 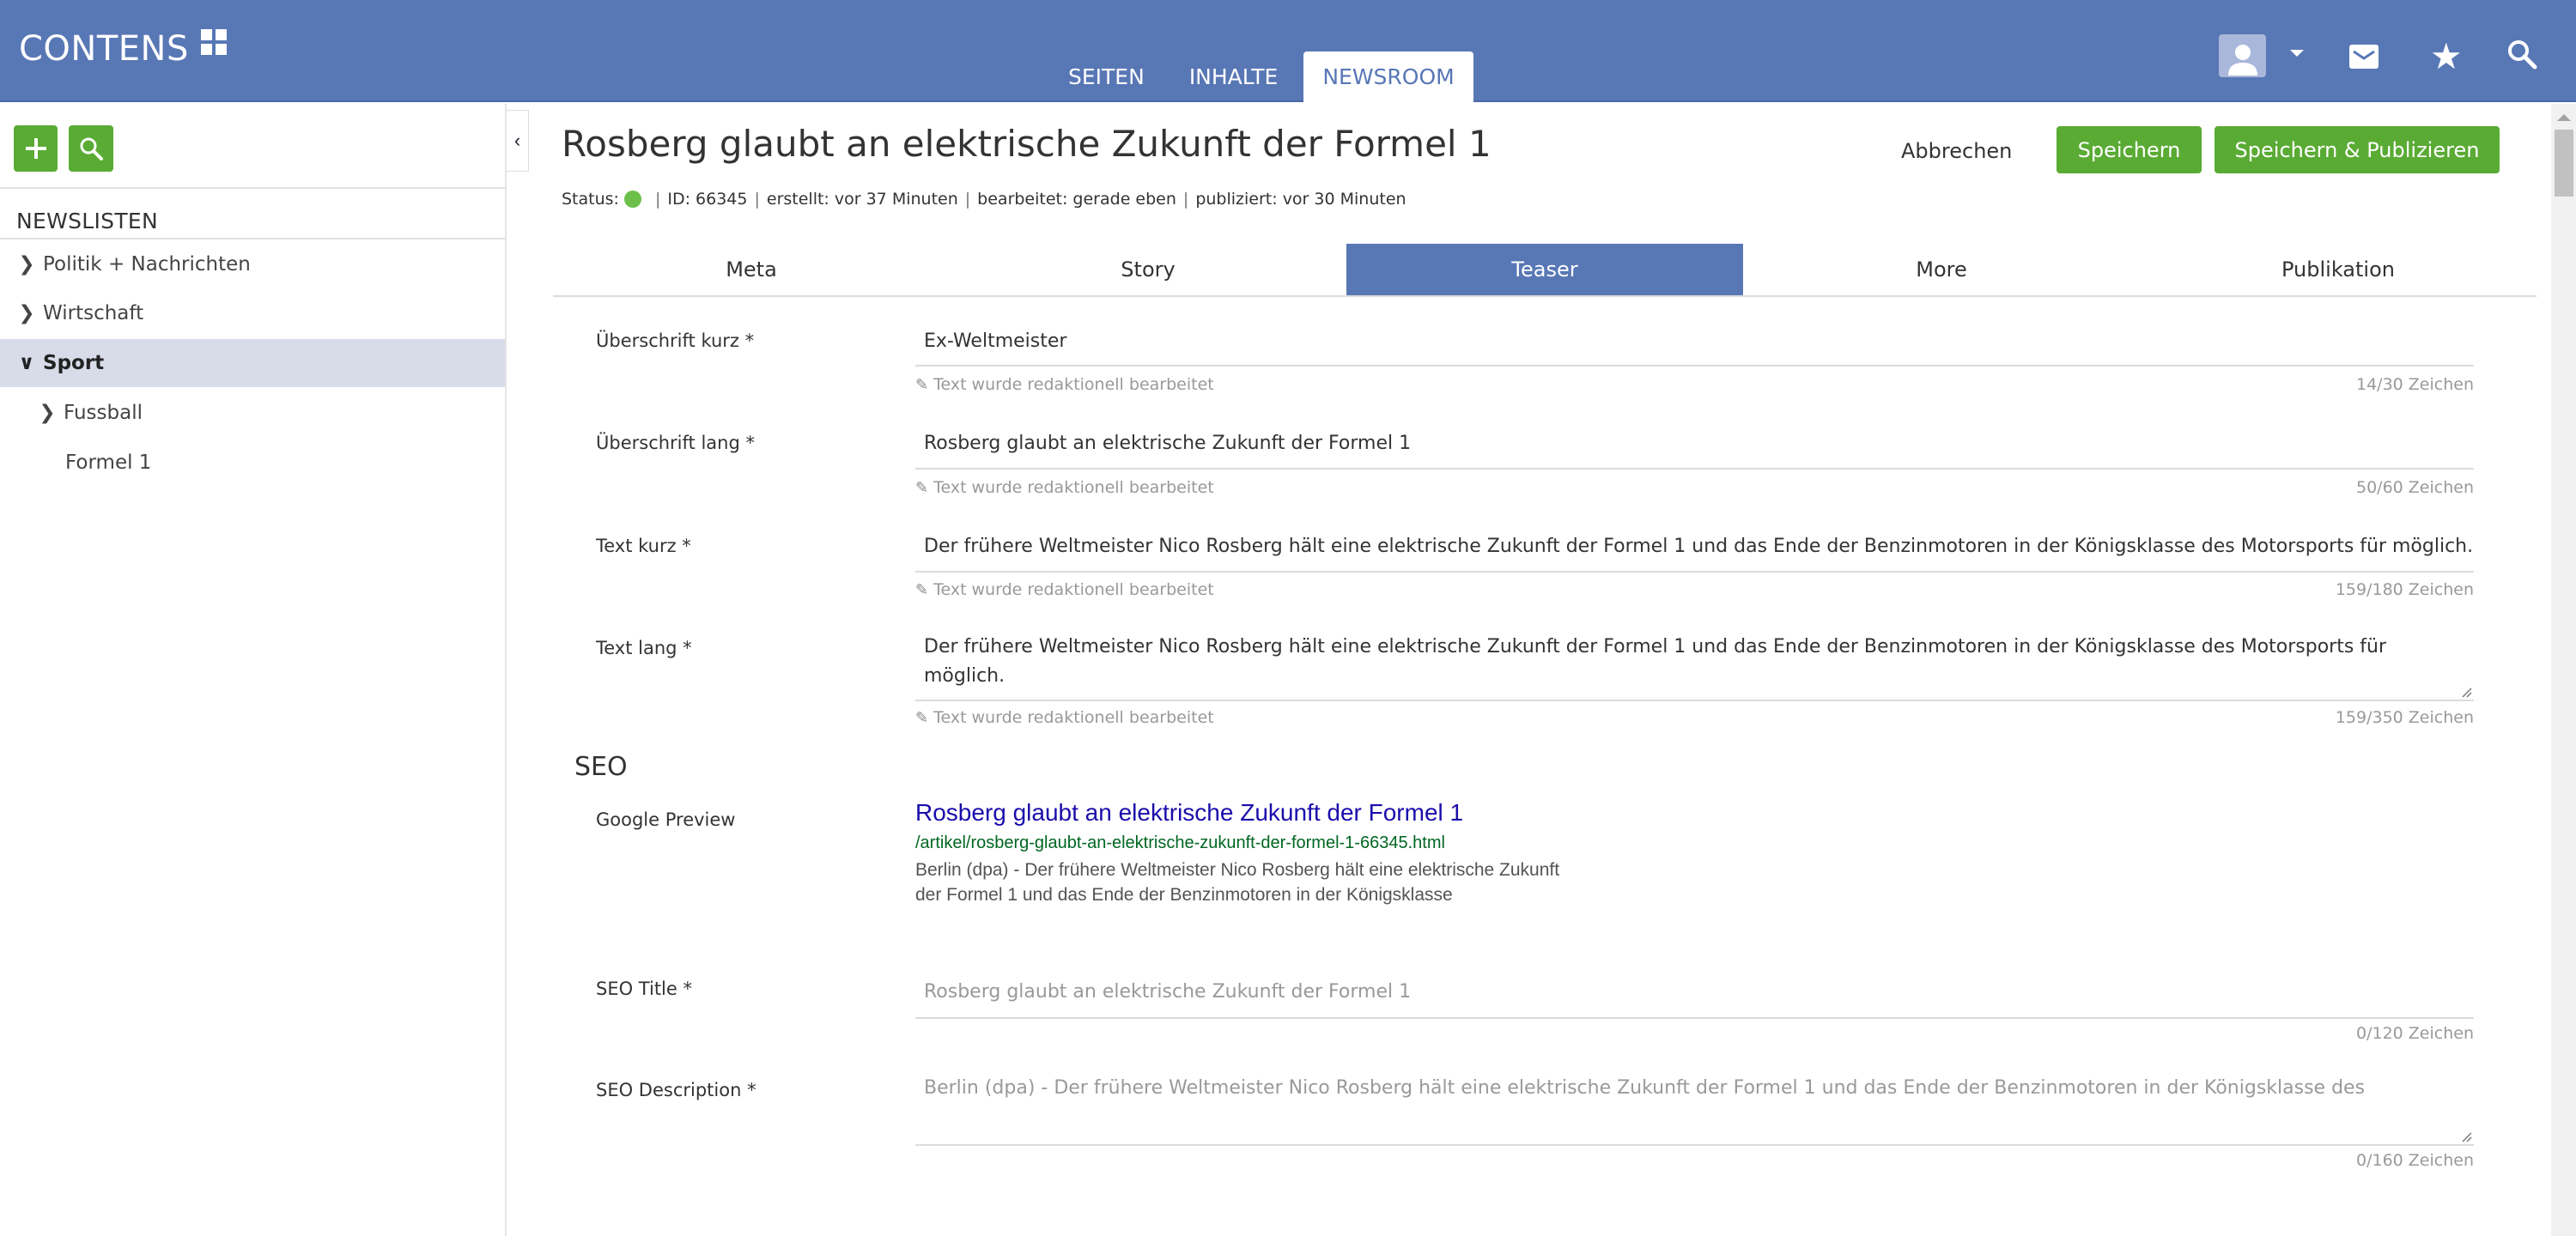 I want to click on tree-item-label: Politik + Nachrichten, so click(x=147, y=264).